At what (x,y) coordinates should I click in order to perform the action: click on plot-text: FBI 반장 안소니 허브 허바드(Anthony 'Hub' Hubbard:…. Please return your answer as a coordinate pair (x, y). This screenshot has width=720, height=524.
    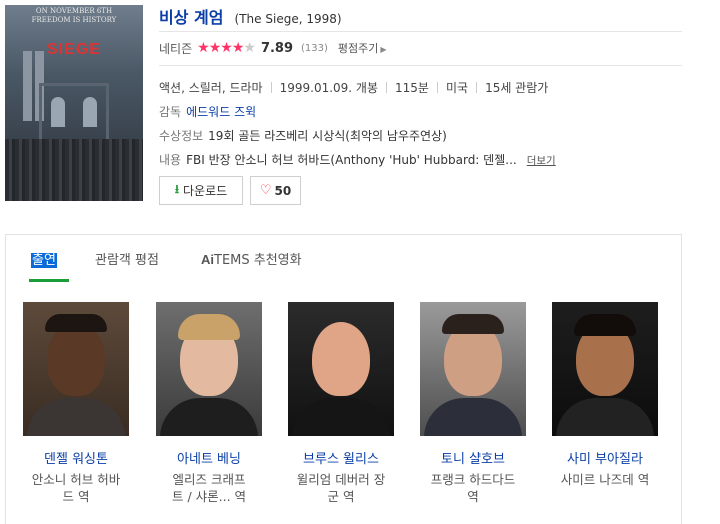
    Looking at the image, I should click on (351, 160).